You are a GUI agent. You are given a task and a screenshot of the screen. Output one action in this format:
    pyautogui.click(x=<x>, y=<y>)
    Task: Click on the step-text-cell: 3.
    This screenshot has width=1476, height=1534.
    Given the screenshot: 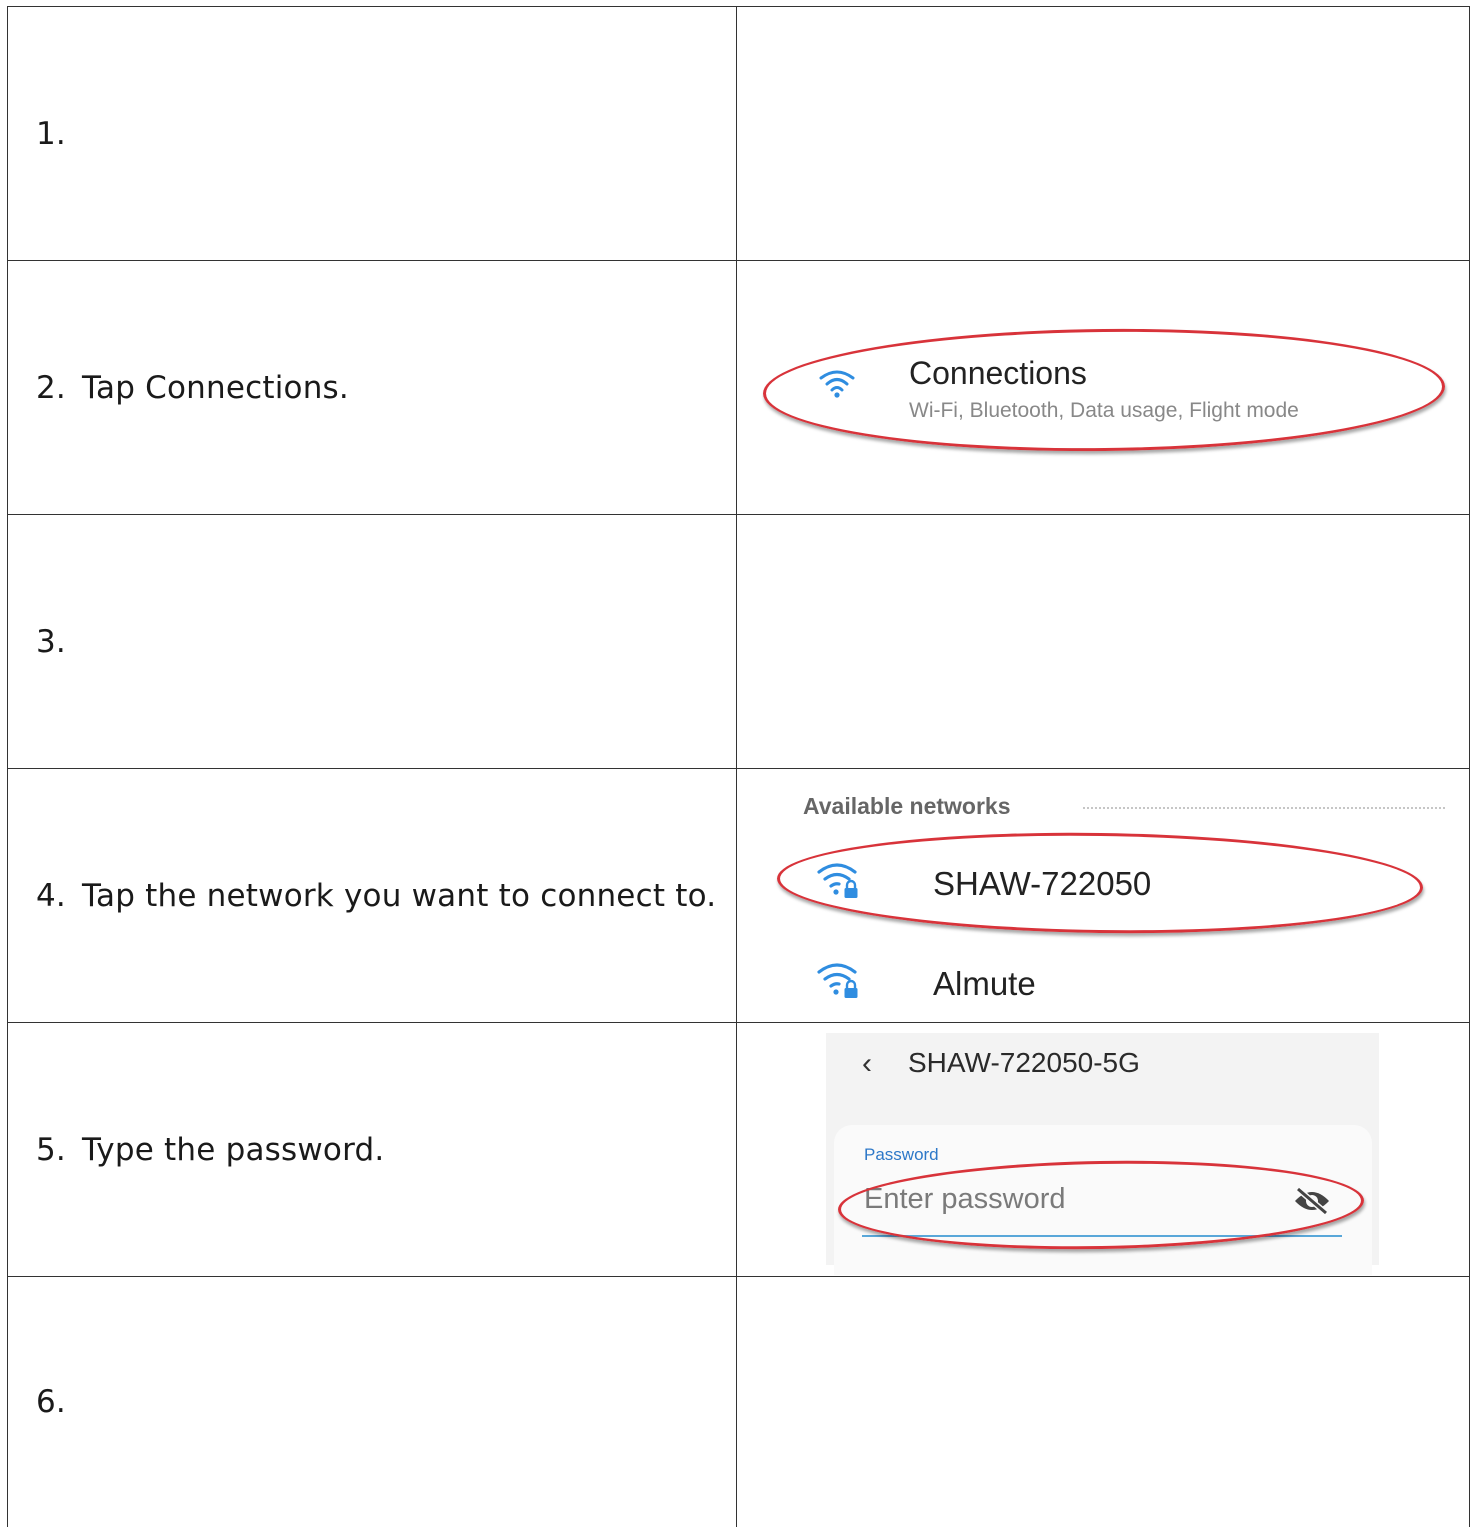 What is the action you would take?
    pyautogui.click(x=372, y=641)
    